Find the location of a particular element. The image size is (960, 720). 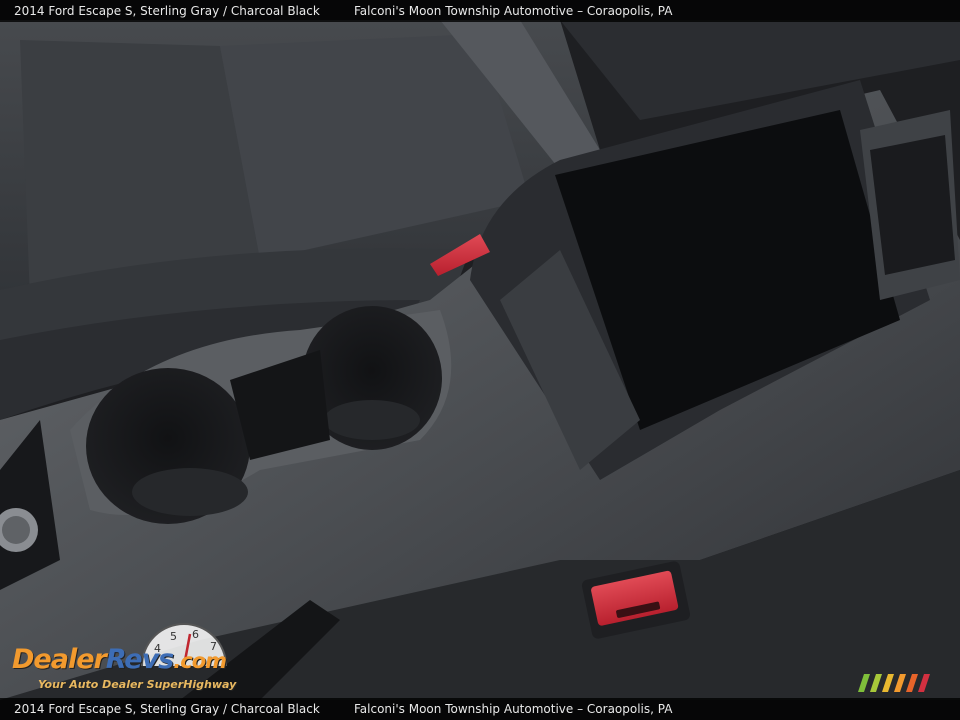

brand-revs: Revs is located at coordinates (139, 659).